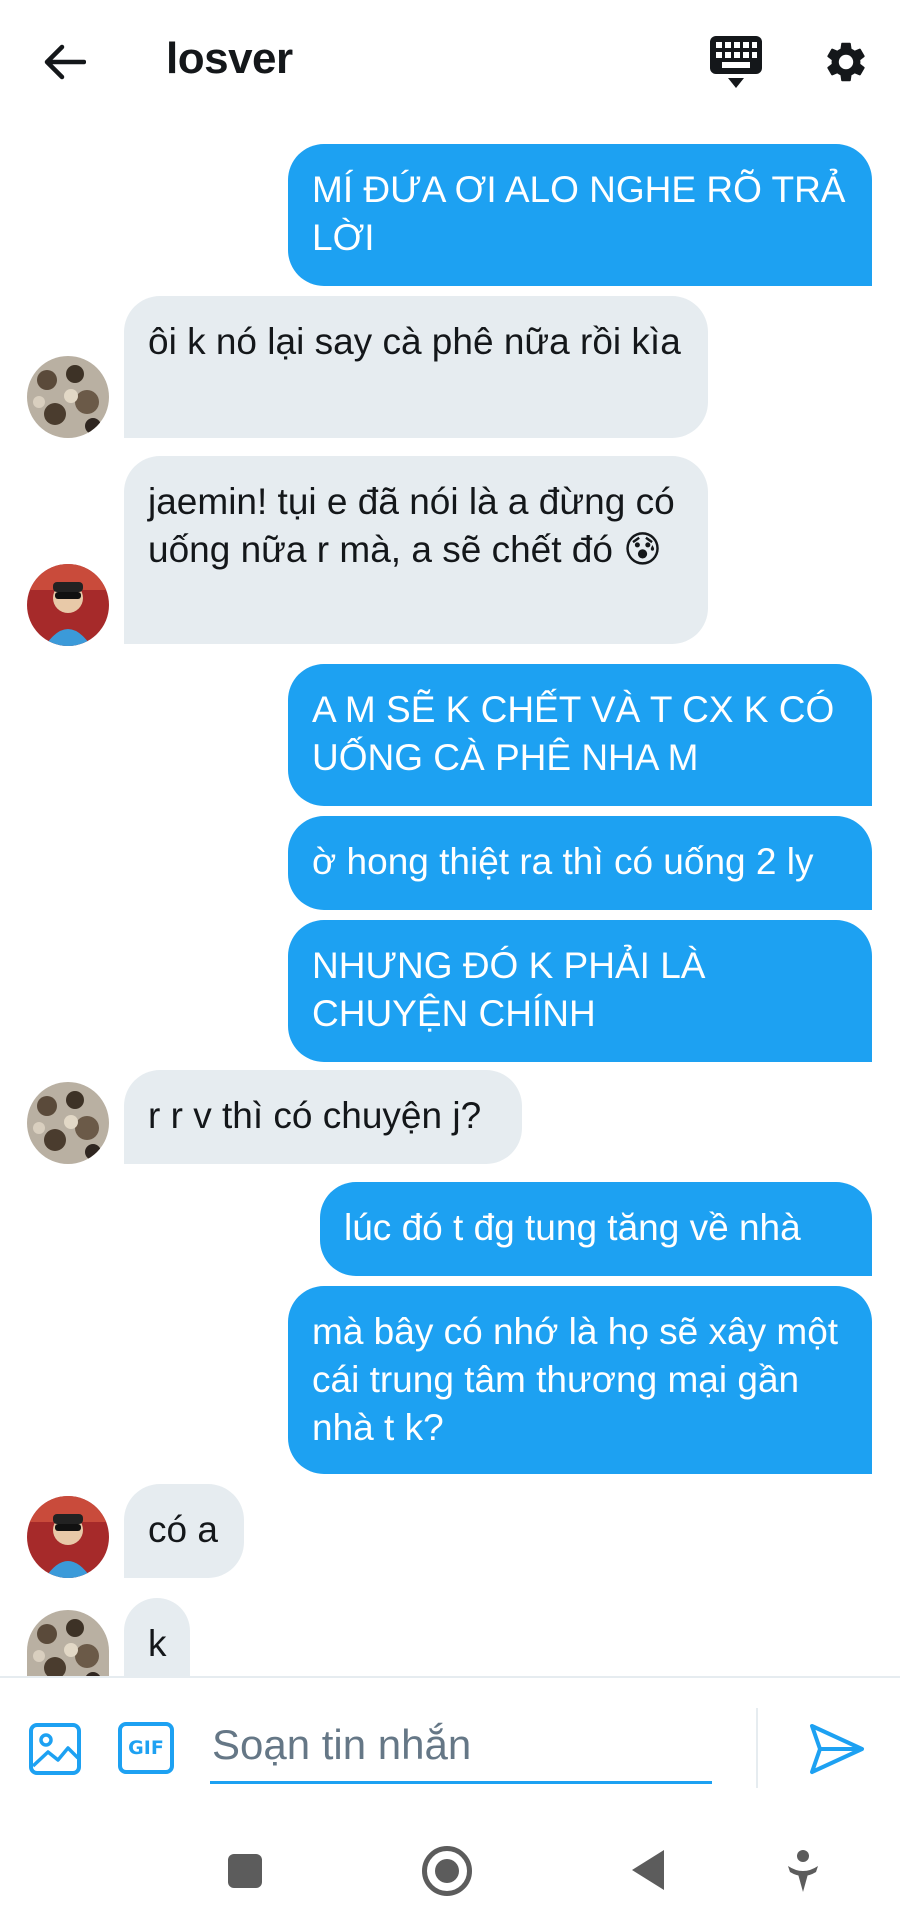 Image resolution: width=900 pixels, height=1920 pixels. What do you see at coordinates (447, 1871) in the screenshot?
I see `home-icon` at bounding box center [447, 1871].